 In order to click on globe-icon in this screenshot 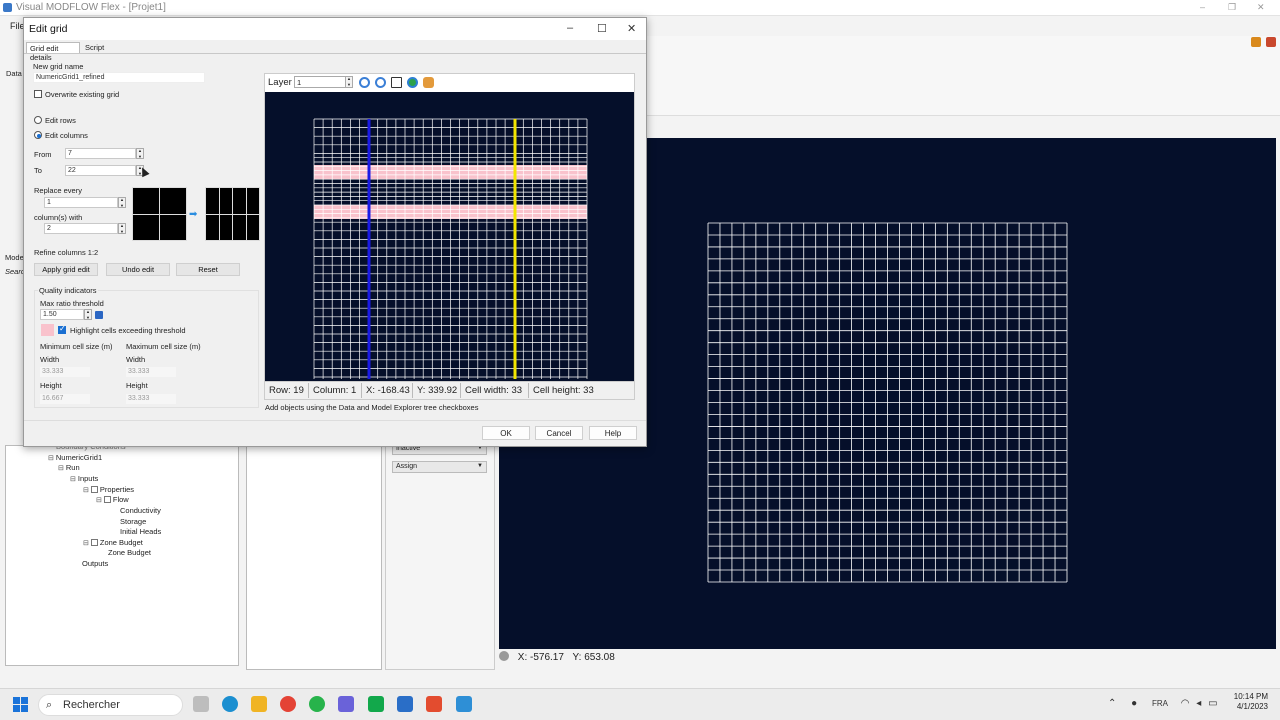, I will do `click(412, 82)`.